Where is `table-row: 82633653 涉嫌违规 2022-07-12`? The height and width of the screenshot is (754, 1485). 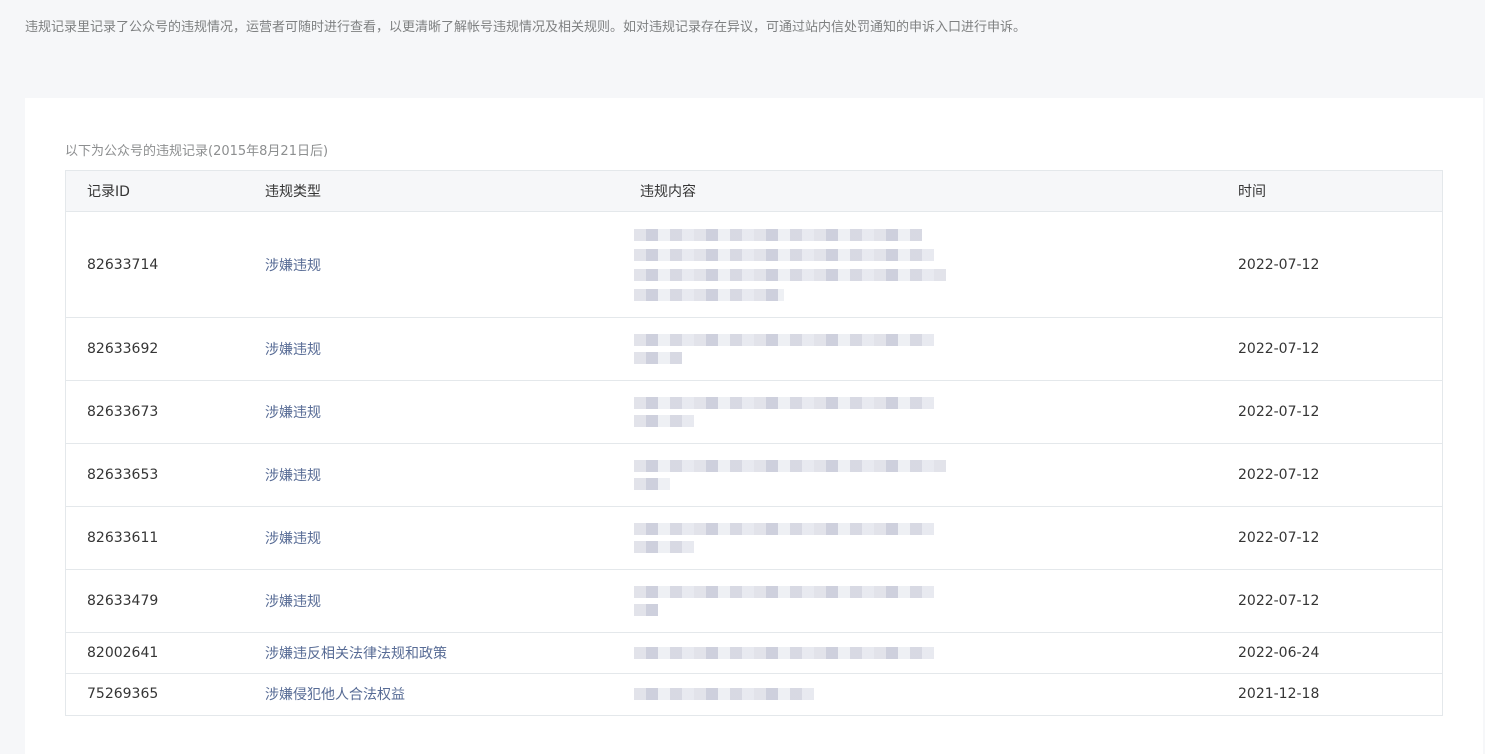
table-row: 82633653 涉嫌违规 2022-07-12 is located at coordinates (754, 475).